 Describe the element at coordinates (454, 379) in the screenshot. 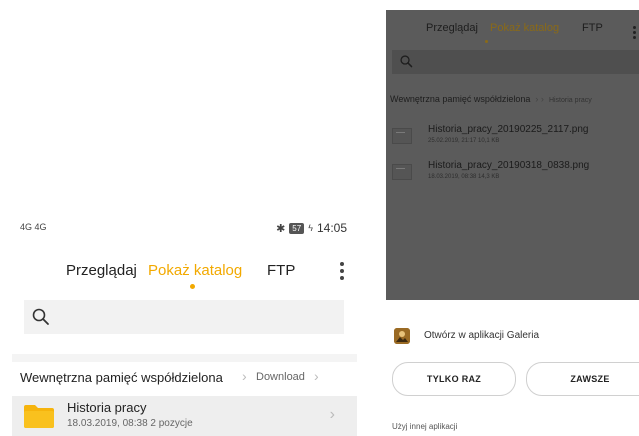

I see `just-once-button: TYLKO RAZ` at that location.